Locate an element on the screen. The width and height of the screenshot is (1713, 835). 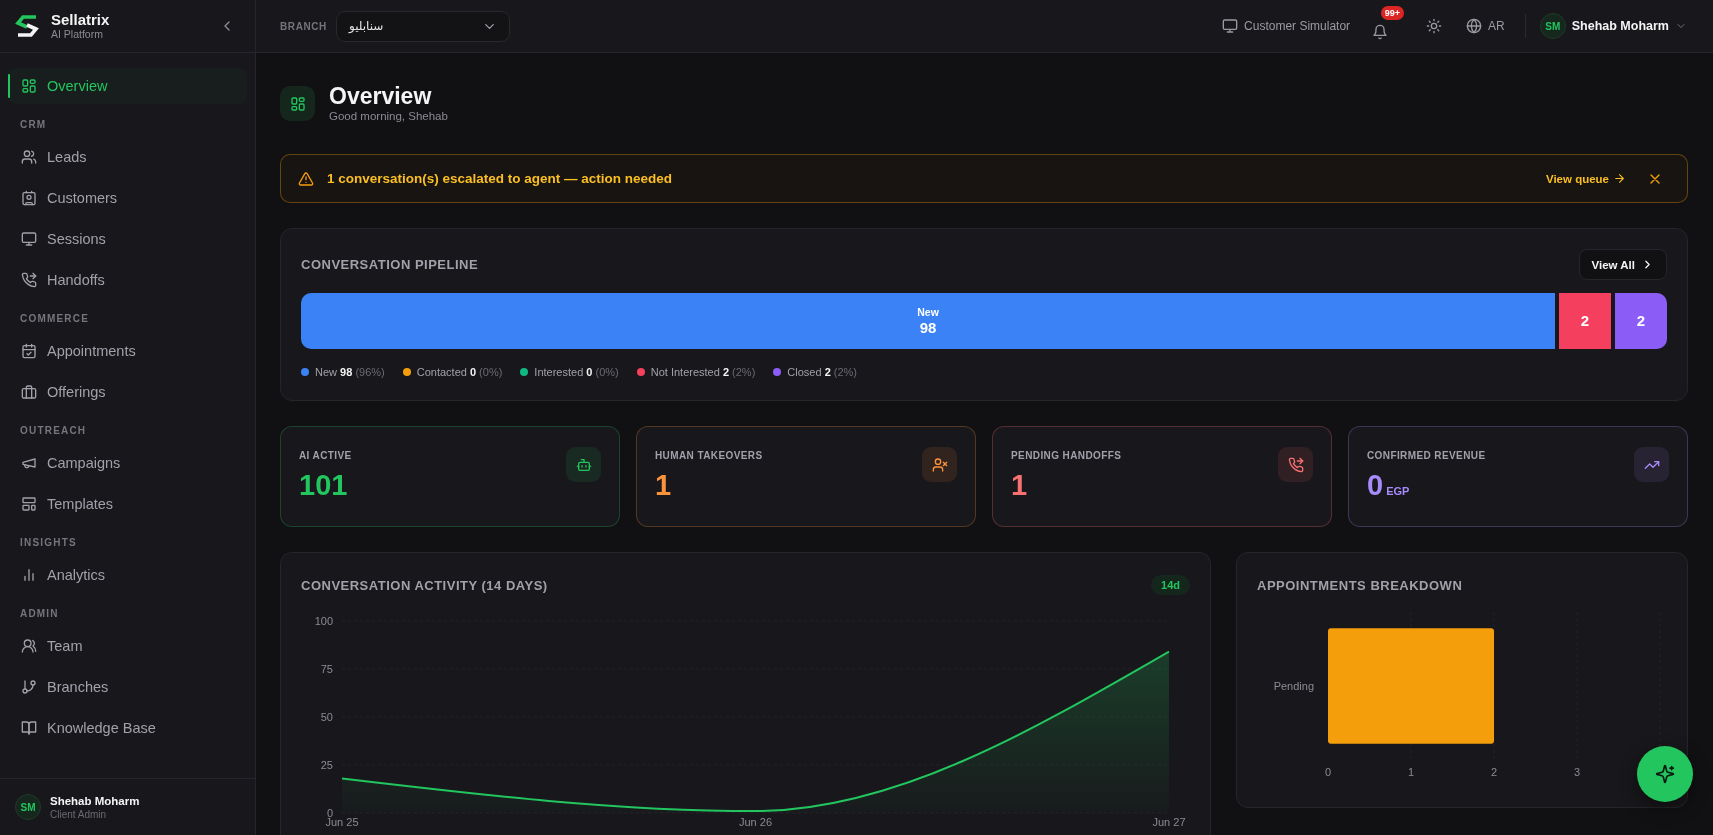
alert-message: 1 conversation(s) escalated to agent — action needed is located at coordinates (500, 178).